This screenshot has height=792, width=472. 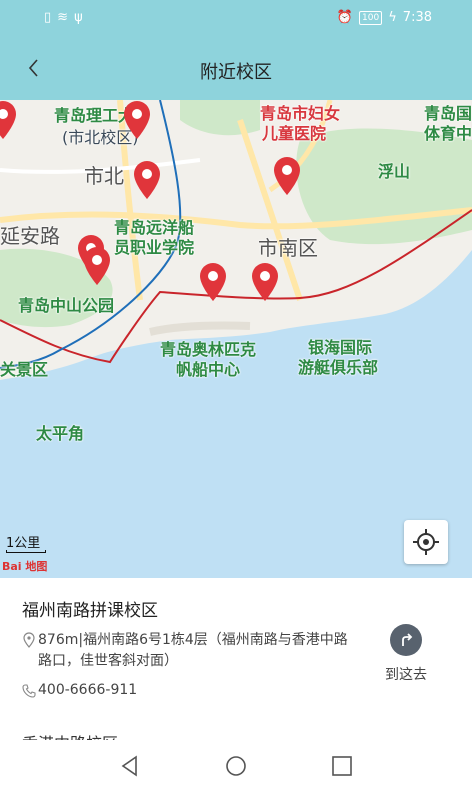 What do you see at coordinates (90, 608) in the screenshot?
I see `campus-name: 福州南路拼课校区` at bounding box center [90, 608].